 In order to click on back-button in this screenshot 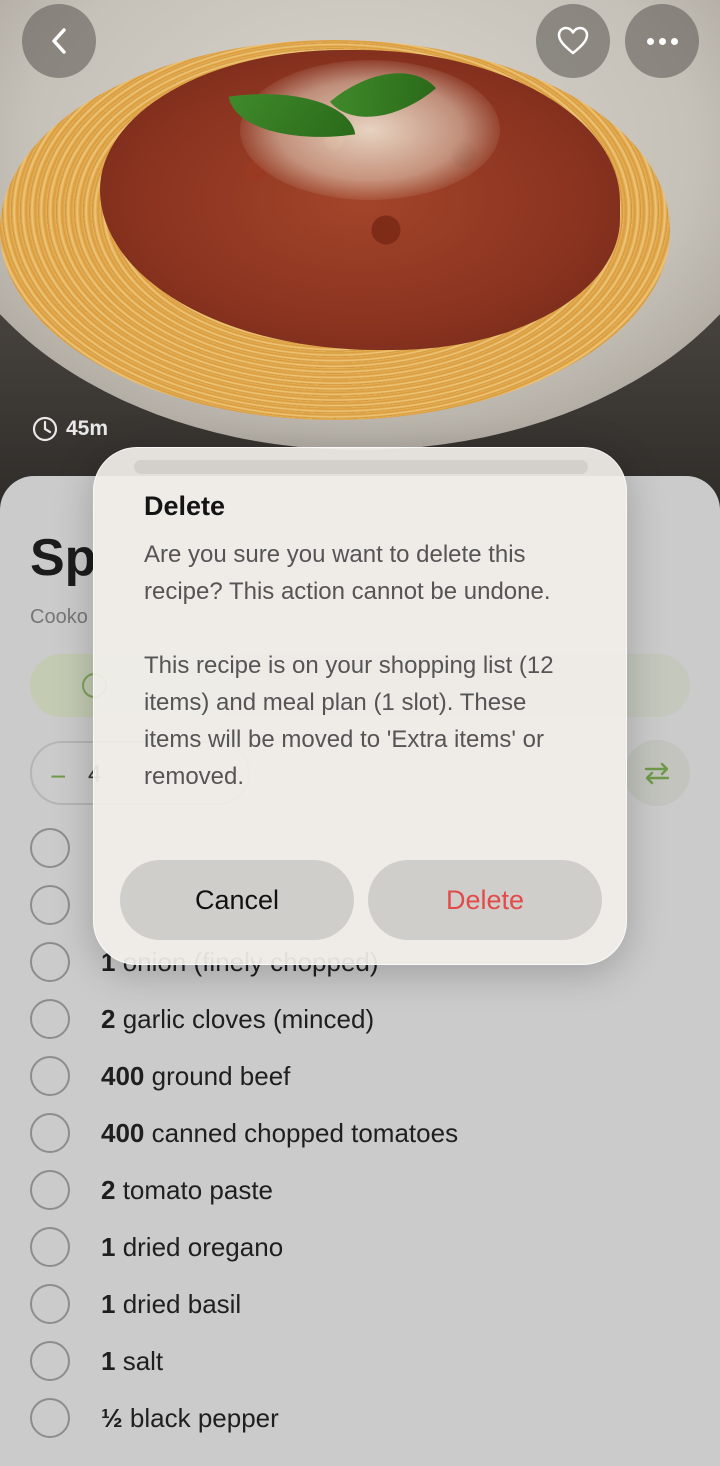, I will do `click(59, 41)`.